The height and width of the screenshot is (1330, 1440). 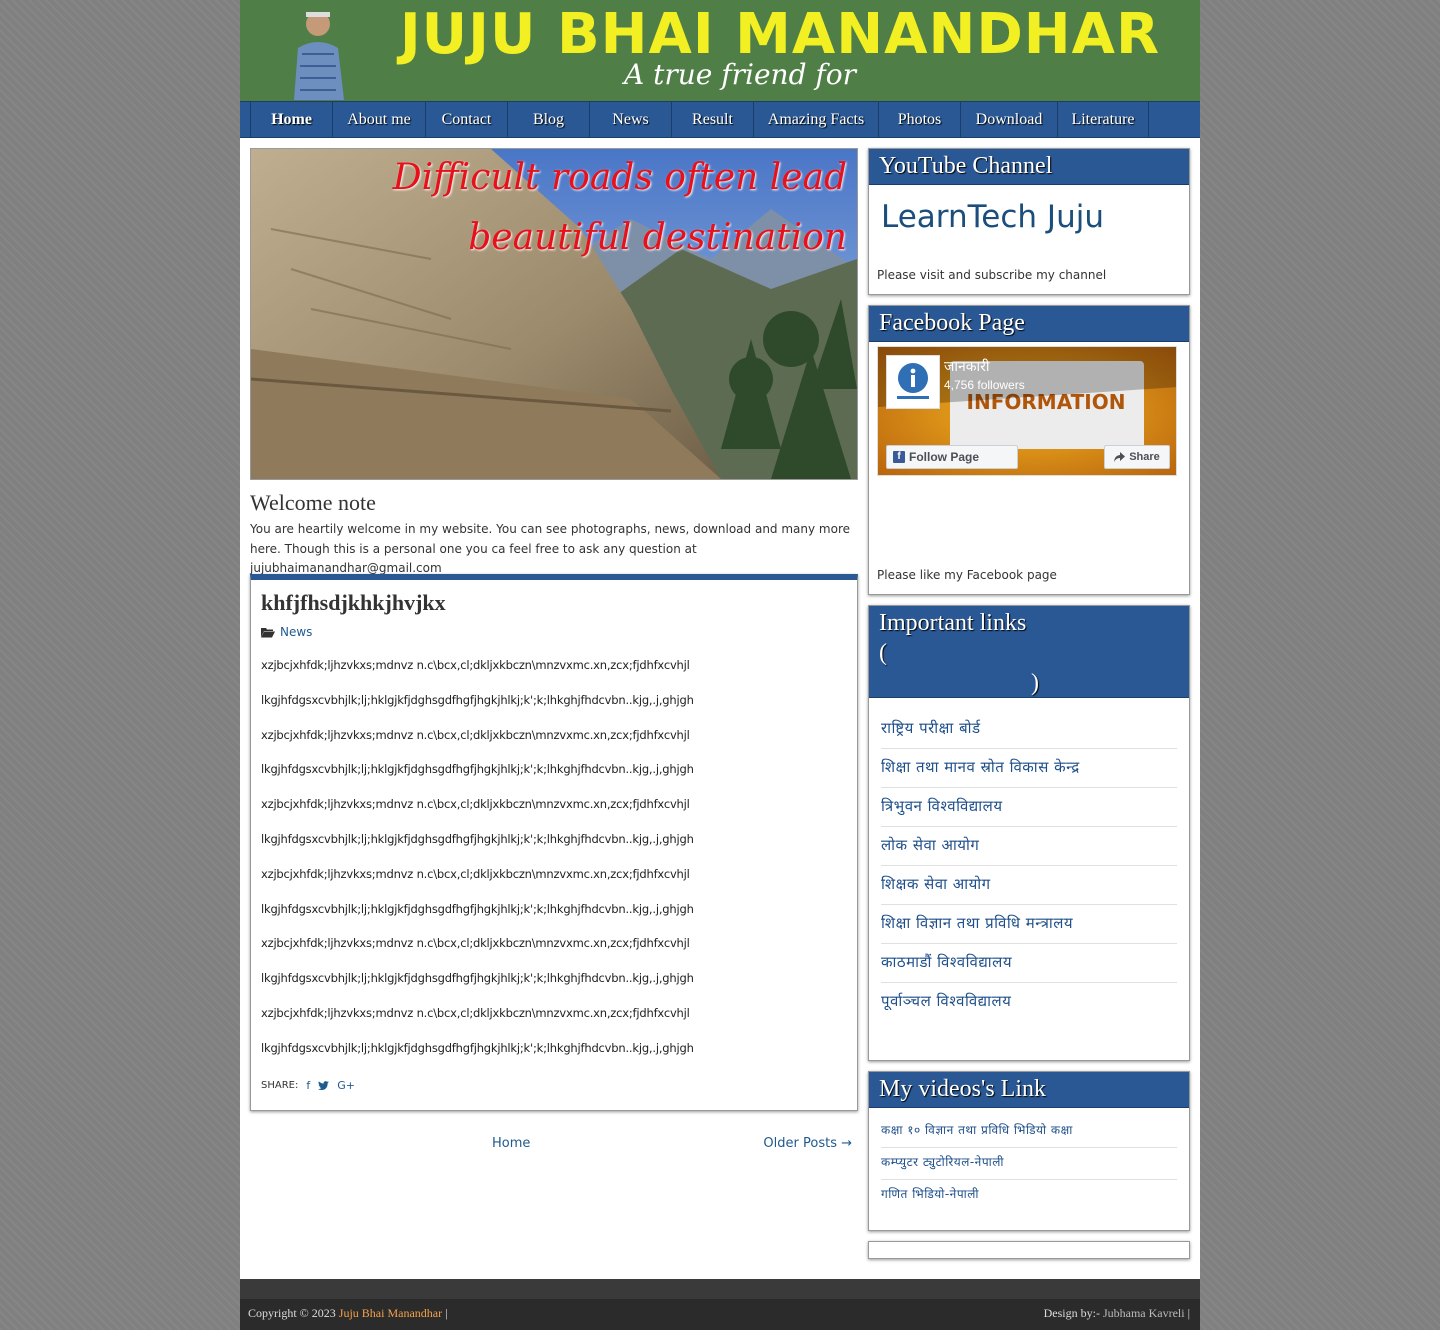 I want to click on facebook-page-logo, so click(x=913, y=382).